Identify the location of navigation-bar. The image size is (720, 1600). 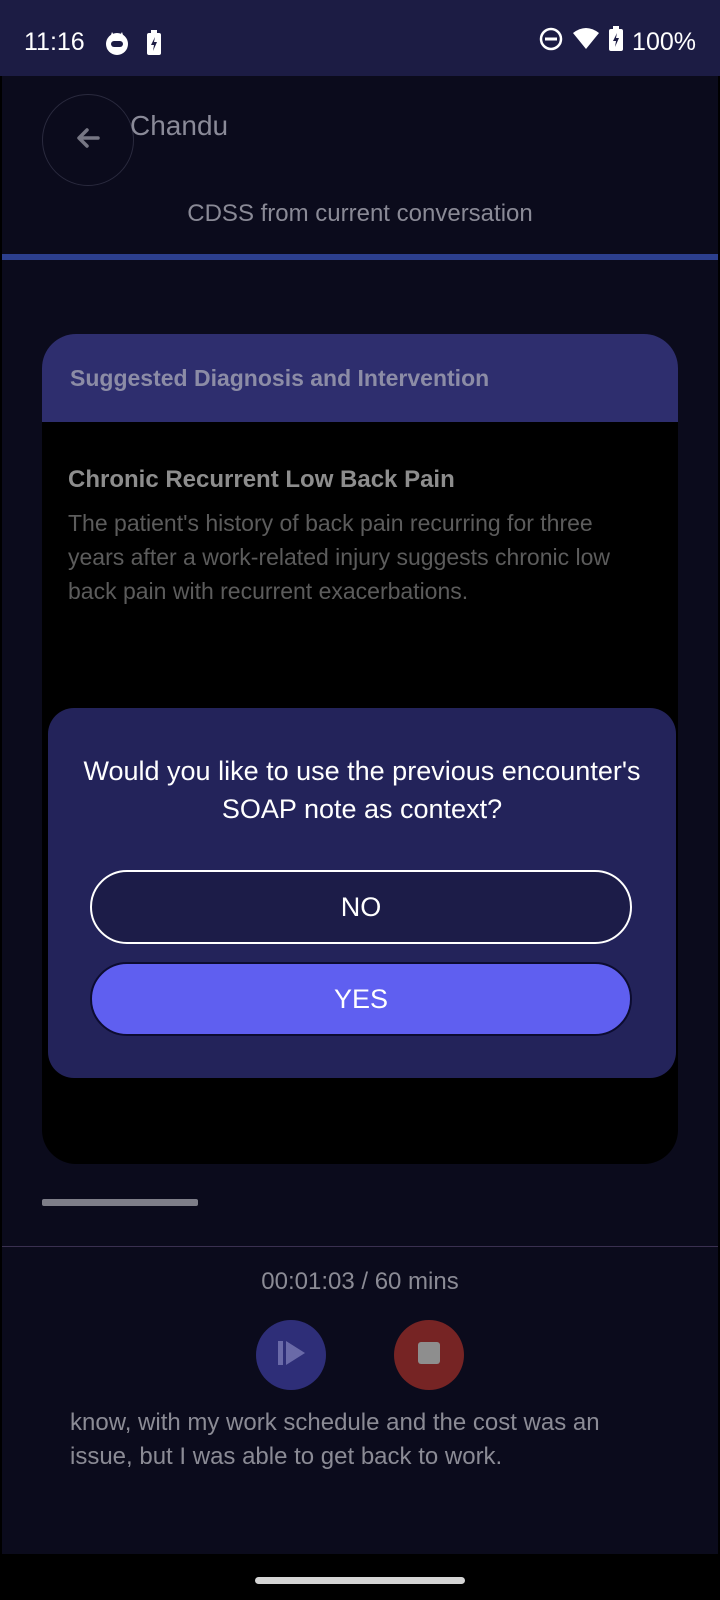
(360, 1577).